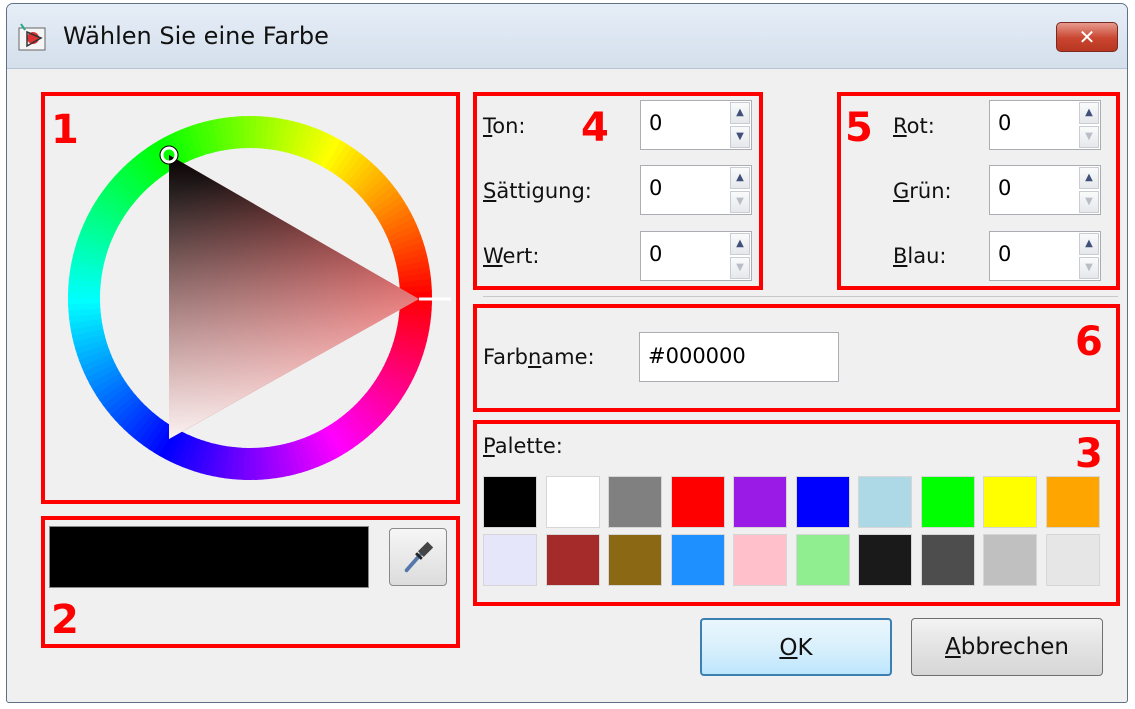 The height and width of the screenshot is (709, 1135). What do you see at coordinates (800, 296) in the screenshot?
I see `separator` at bounding box center [800, 296].